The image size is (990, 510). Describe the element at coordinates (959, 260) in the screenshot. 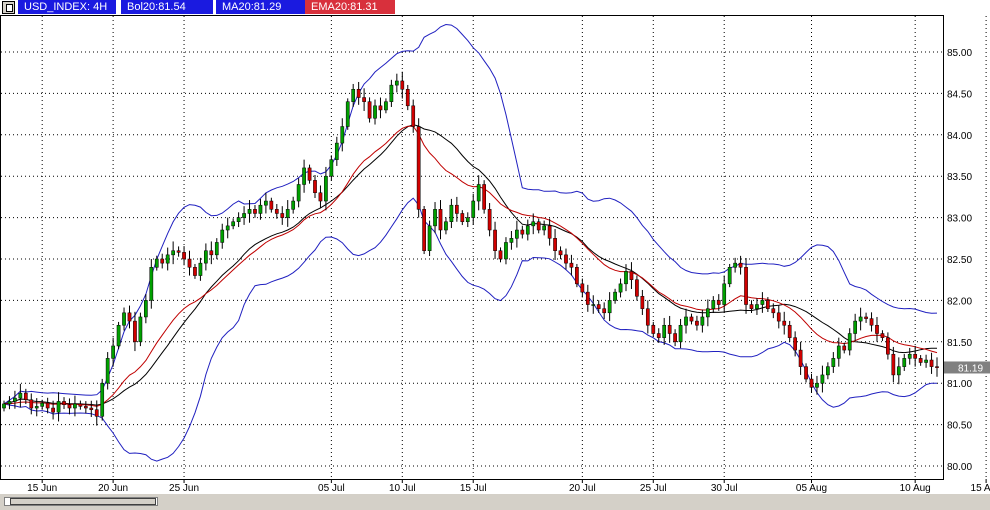

I see `y-tick-label: 82.50` at that location.